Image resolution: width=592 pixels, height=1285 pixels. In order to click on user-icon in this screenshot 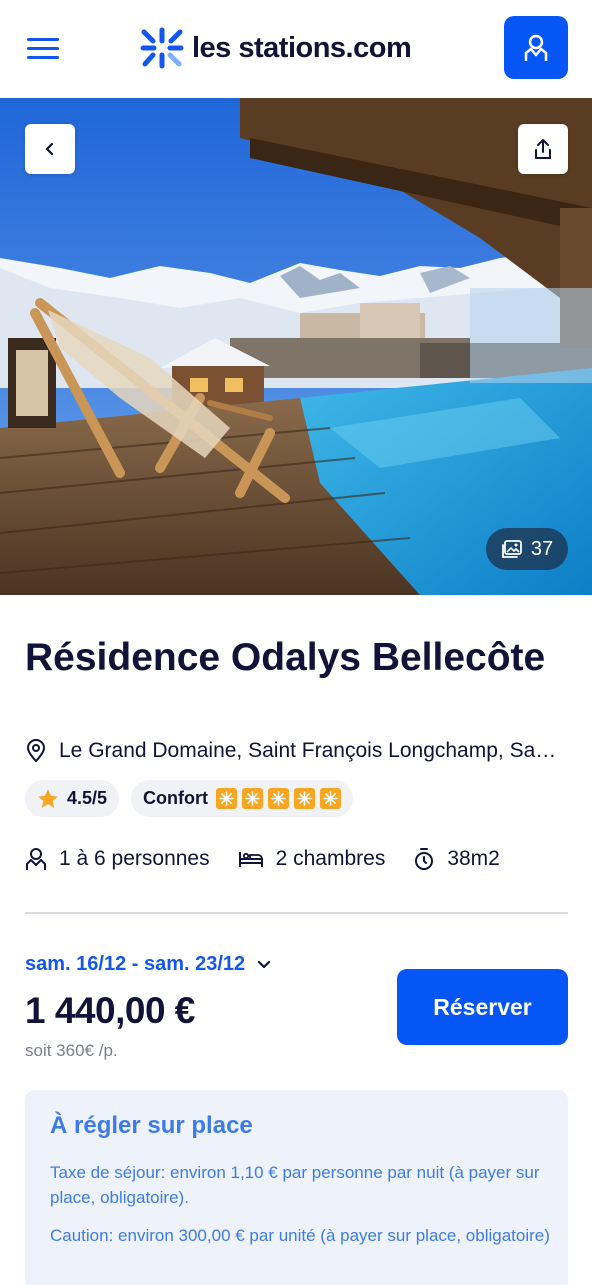, I will do `click(536, 47)`.